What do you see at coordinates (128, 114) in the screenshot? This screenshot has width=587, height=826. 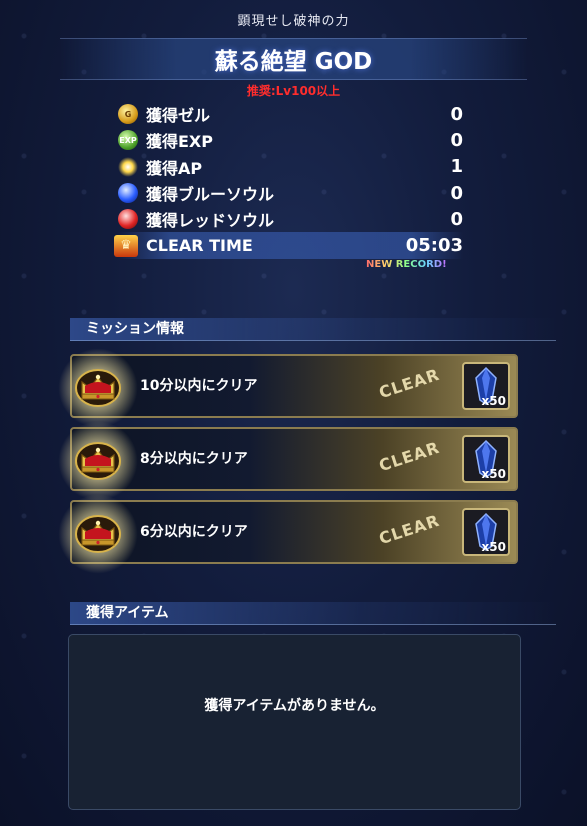 I see `gil-icon: G` at bounding box center [128, 114].